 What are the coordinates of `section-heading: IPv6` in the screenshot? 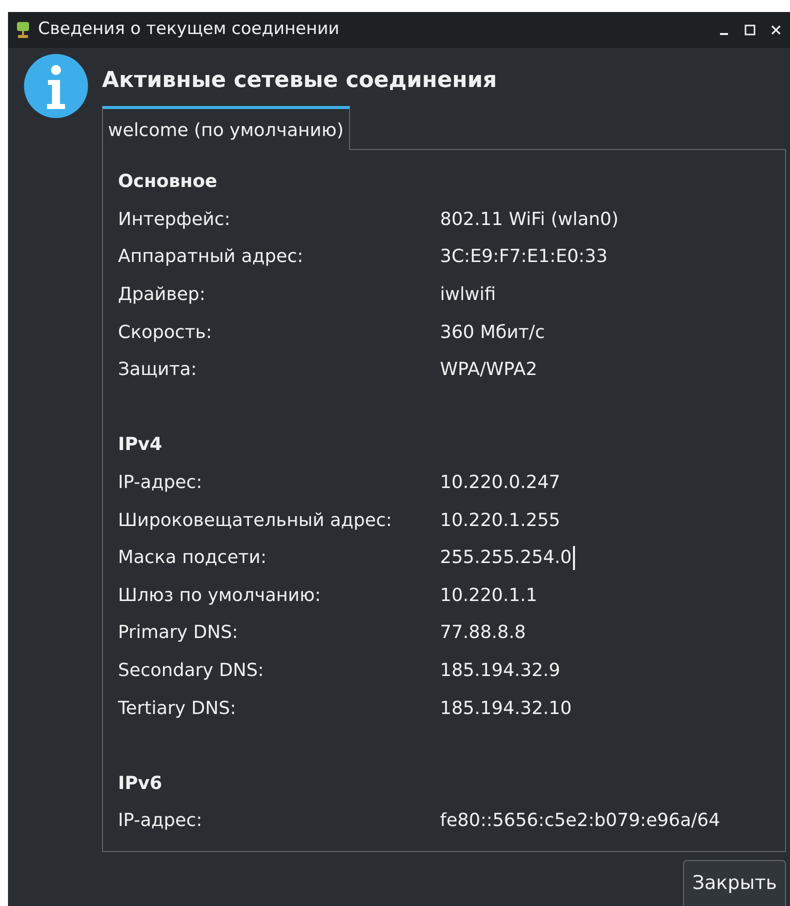 It's located at (140, 784).